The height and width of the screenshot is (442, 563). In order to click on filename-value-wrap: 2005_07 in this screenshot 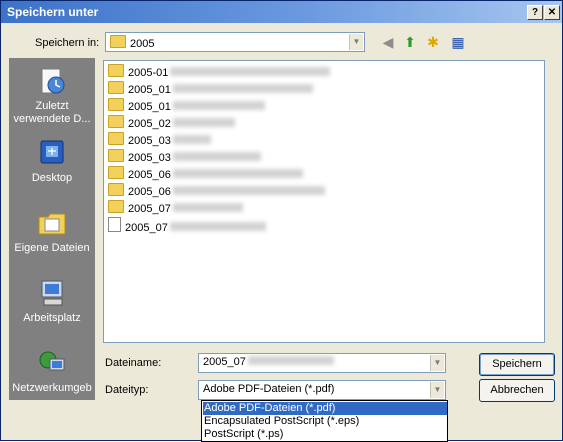, I will do `click(268, 362)`.